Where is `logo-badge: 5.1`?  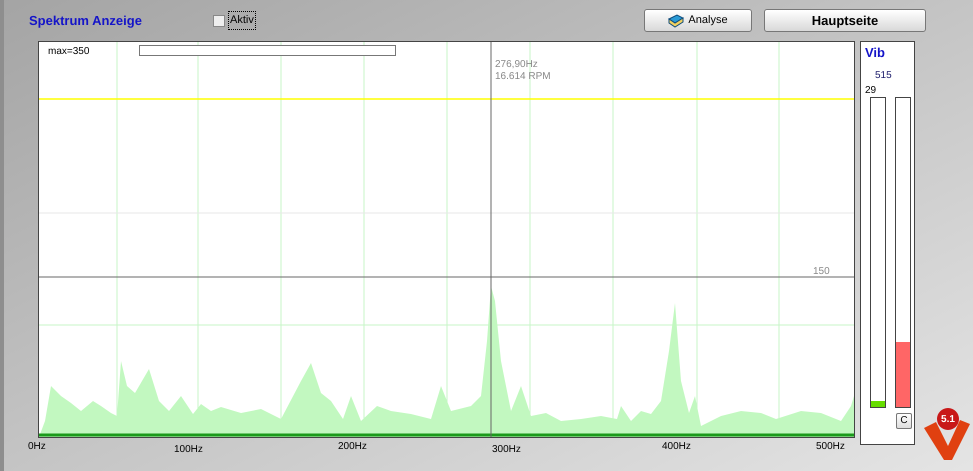
logo-badge: 5.1 is located at coordinates (948, 419).